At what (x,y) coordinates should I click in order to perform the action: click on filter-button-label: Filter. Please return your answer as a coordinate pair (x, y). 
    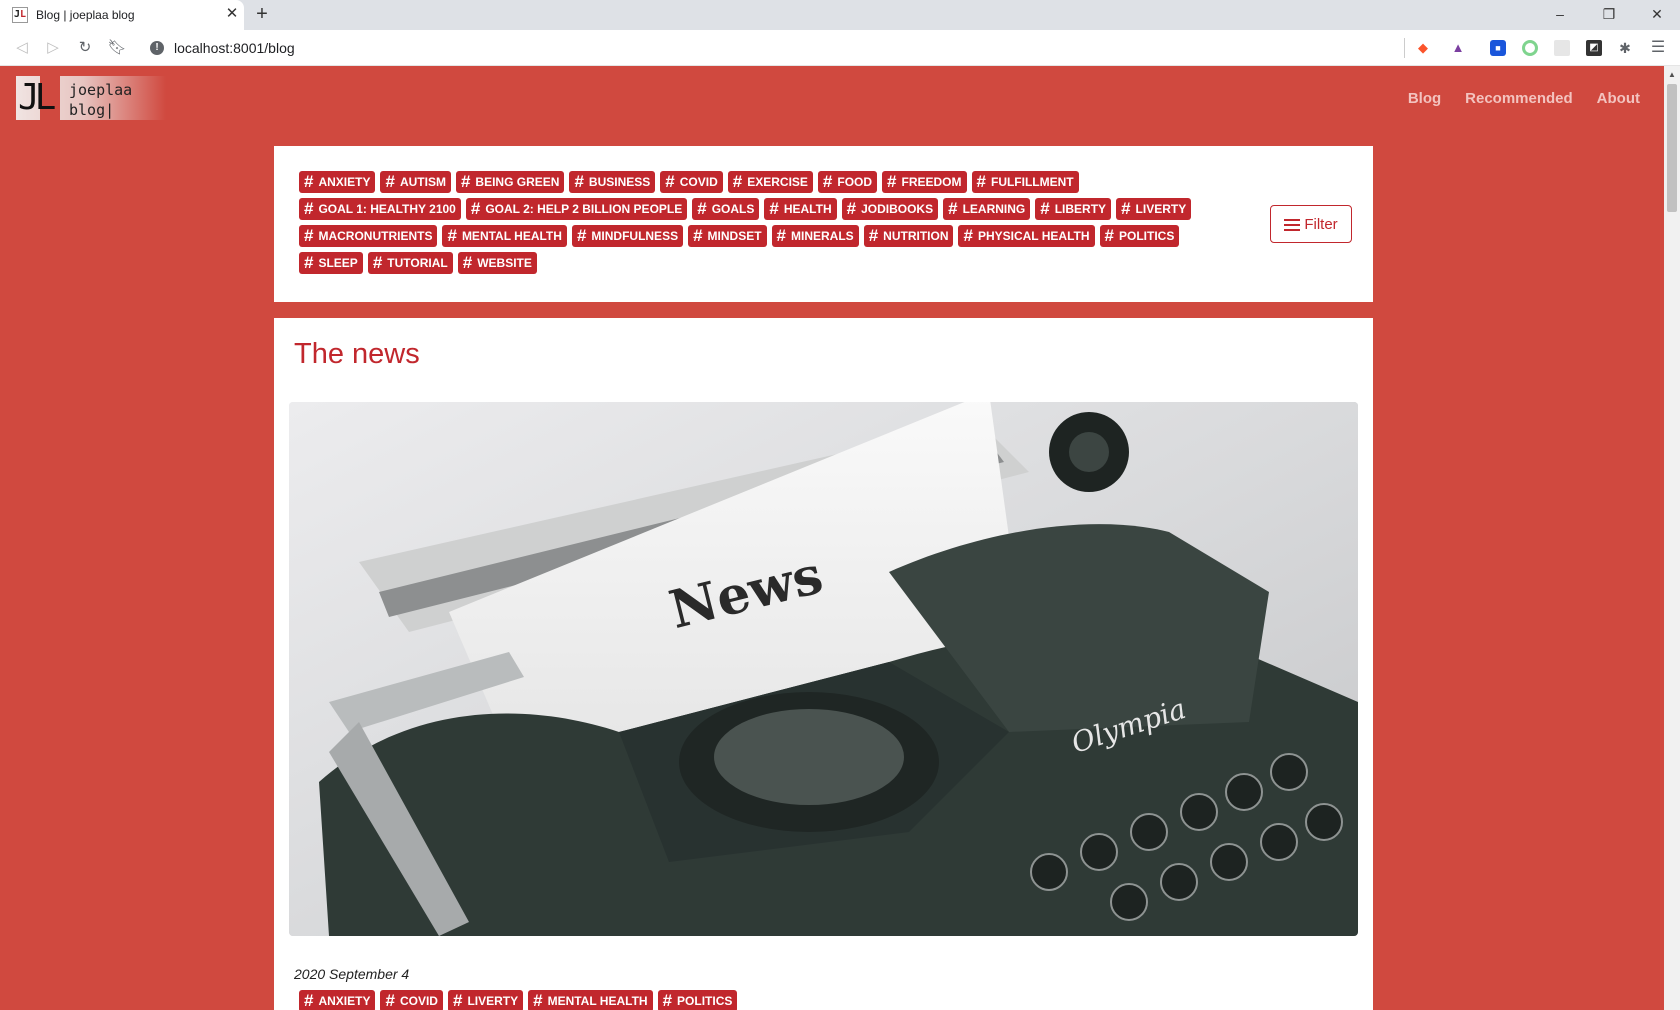
    Looking at the image, I should click on (1321, 224).